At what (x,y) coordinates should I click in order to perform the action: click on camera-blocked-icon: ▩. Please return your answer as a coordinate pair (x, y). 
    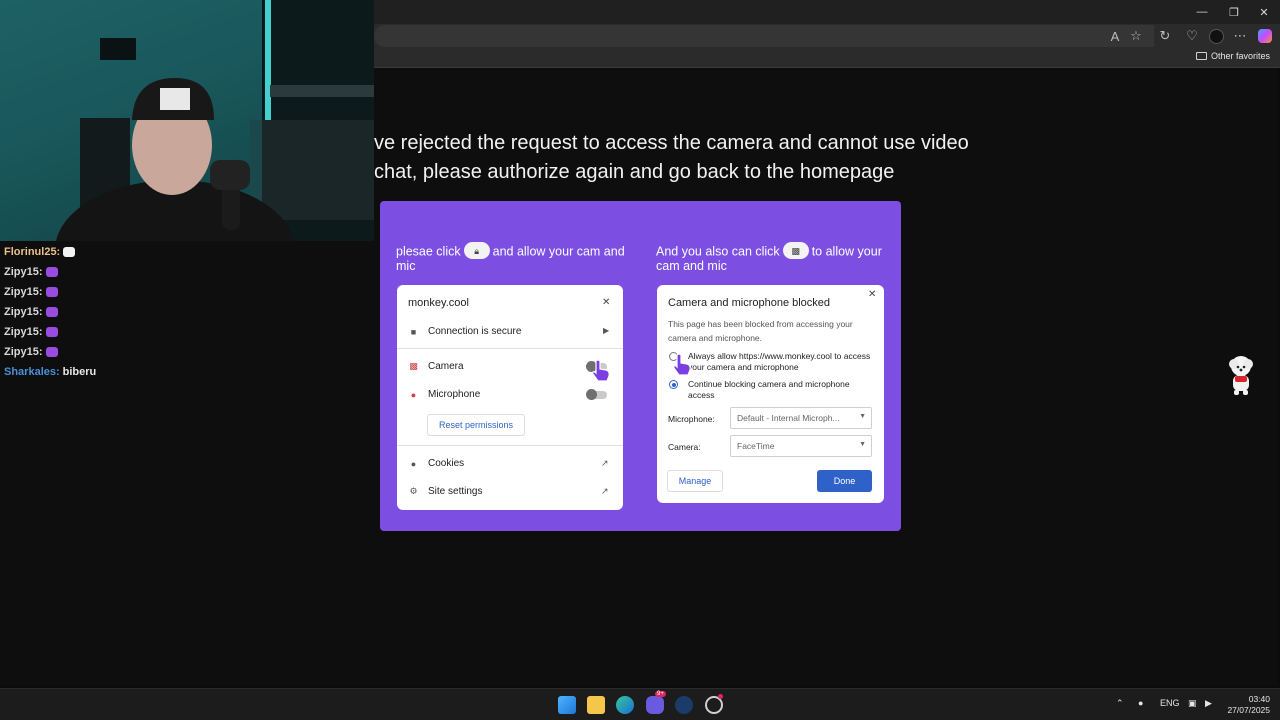
    Looking at the image, I should click on (795, 250).